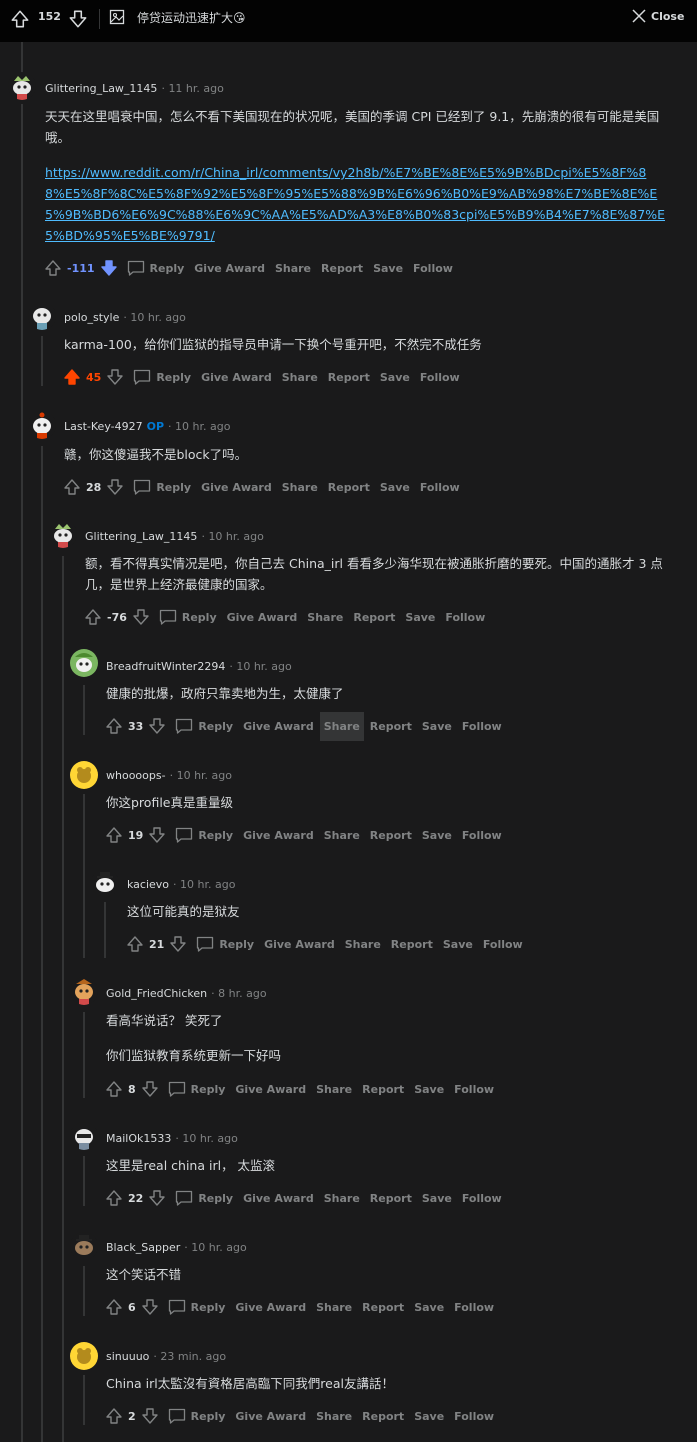  What do you see at coordinates (101, 88) in the screenshot?
I see `username: Glittering_Law_1145` at bounding box center [101, 88].